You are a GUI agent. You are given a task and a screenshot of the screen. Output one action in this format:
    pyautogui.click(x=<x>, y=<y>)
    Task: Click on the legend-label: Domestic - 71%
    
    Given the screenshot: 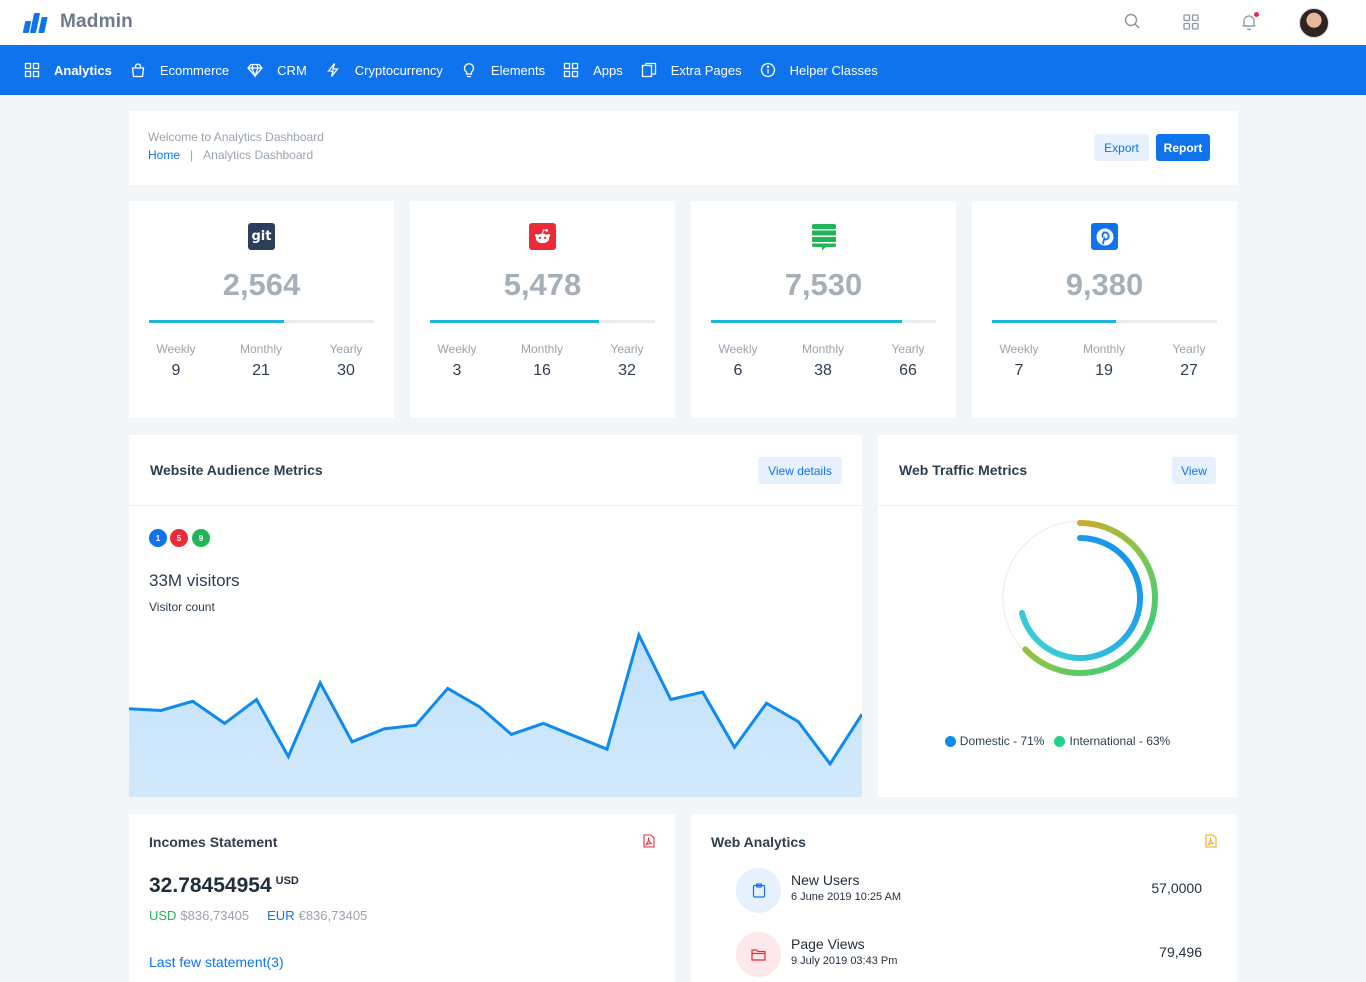 What is the action you would take?
    pyautogui.click(x=1002, y=741)
    